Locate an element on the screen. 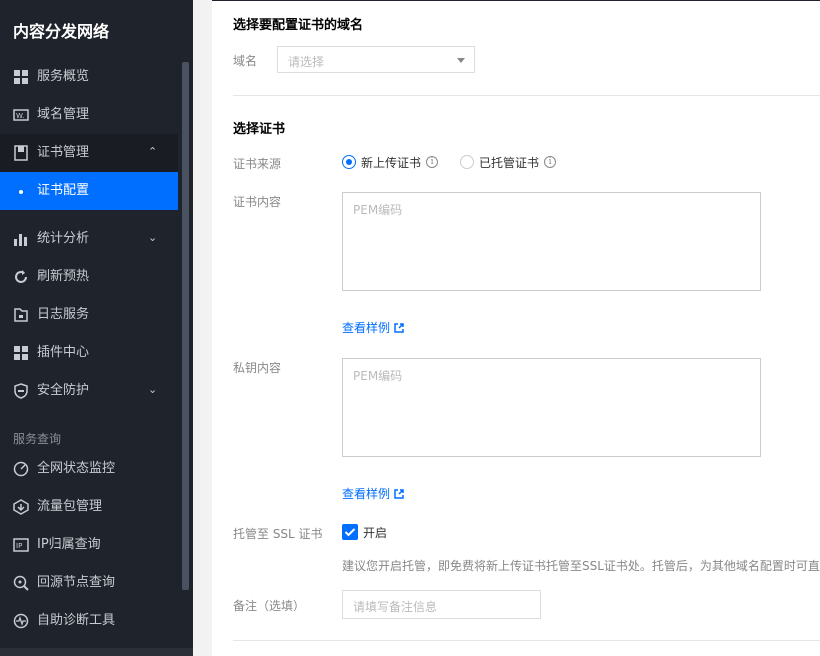  sidebar-item-plugins: 插件中心 is located at coordinates (89, 353).